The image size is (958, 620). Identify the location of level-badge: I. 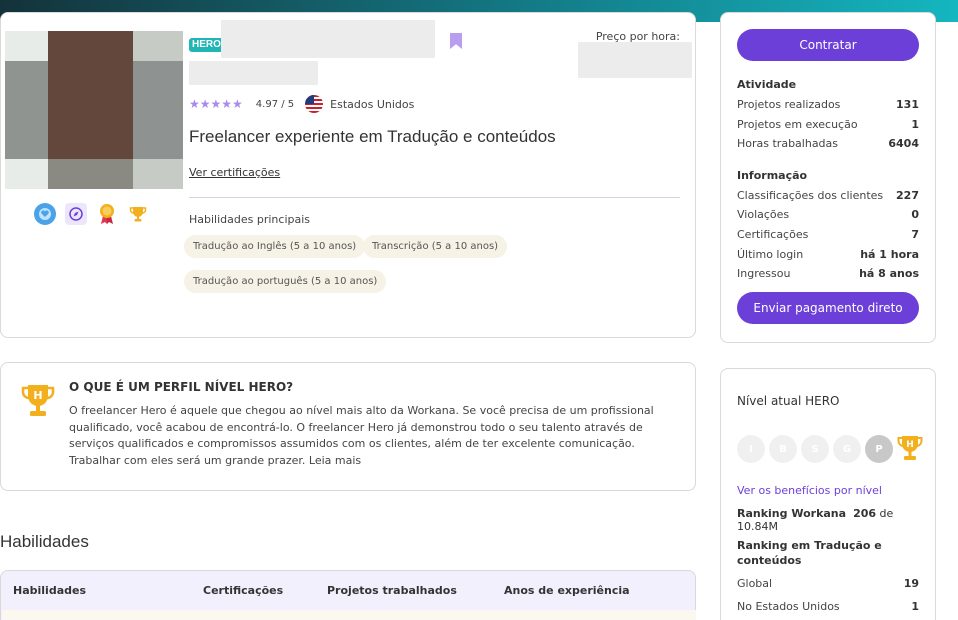
(751, 449).